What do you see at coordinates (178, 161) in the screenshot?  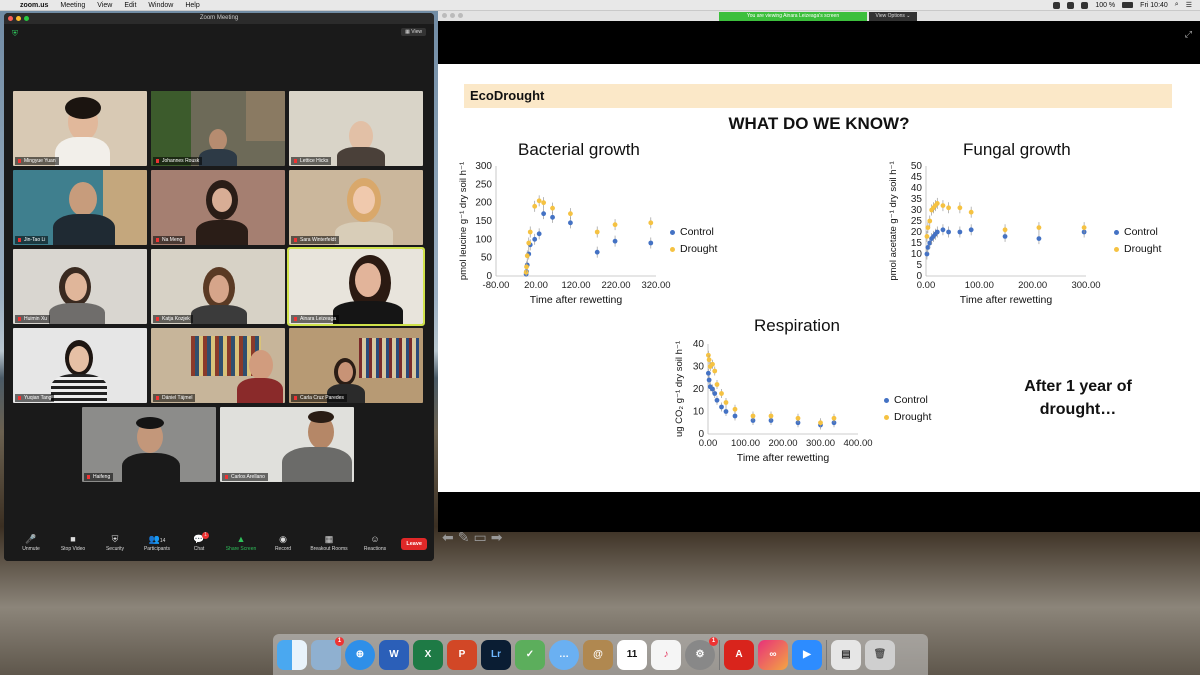 I see `participant-name: Johannes Rousk` at bounding box center [178, 161].